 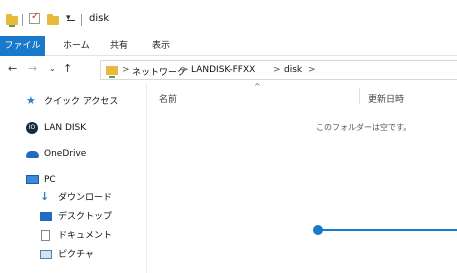 What do you see at coordinates (46, 254) in the screenshot?
I see `pictures-icon` at bounding box center [46, 254].